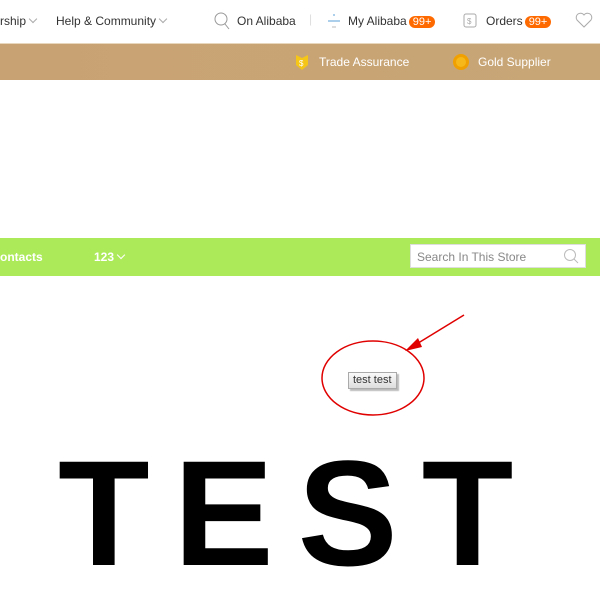 The height and width of the screenshot is (600, 600). I want to click on annotation-arrow, so click(439, 330).